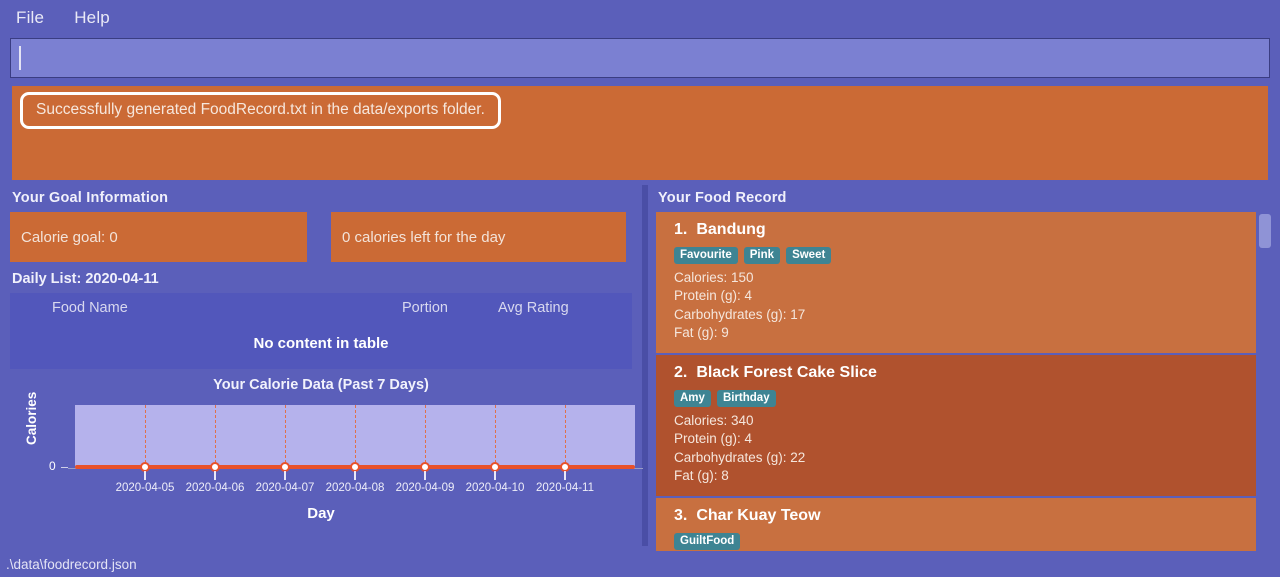 This screenshot has width=1280, height=577. Describe the element at coordinates (692, 398) in the screenshot. I see `food-tag-badge: Amy` at that location.